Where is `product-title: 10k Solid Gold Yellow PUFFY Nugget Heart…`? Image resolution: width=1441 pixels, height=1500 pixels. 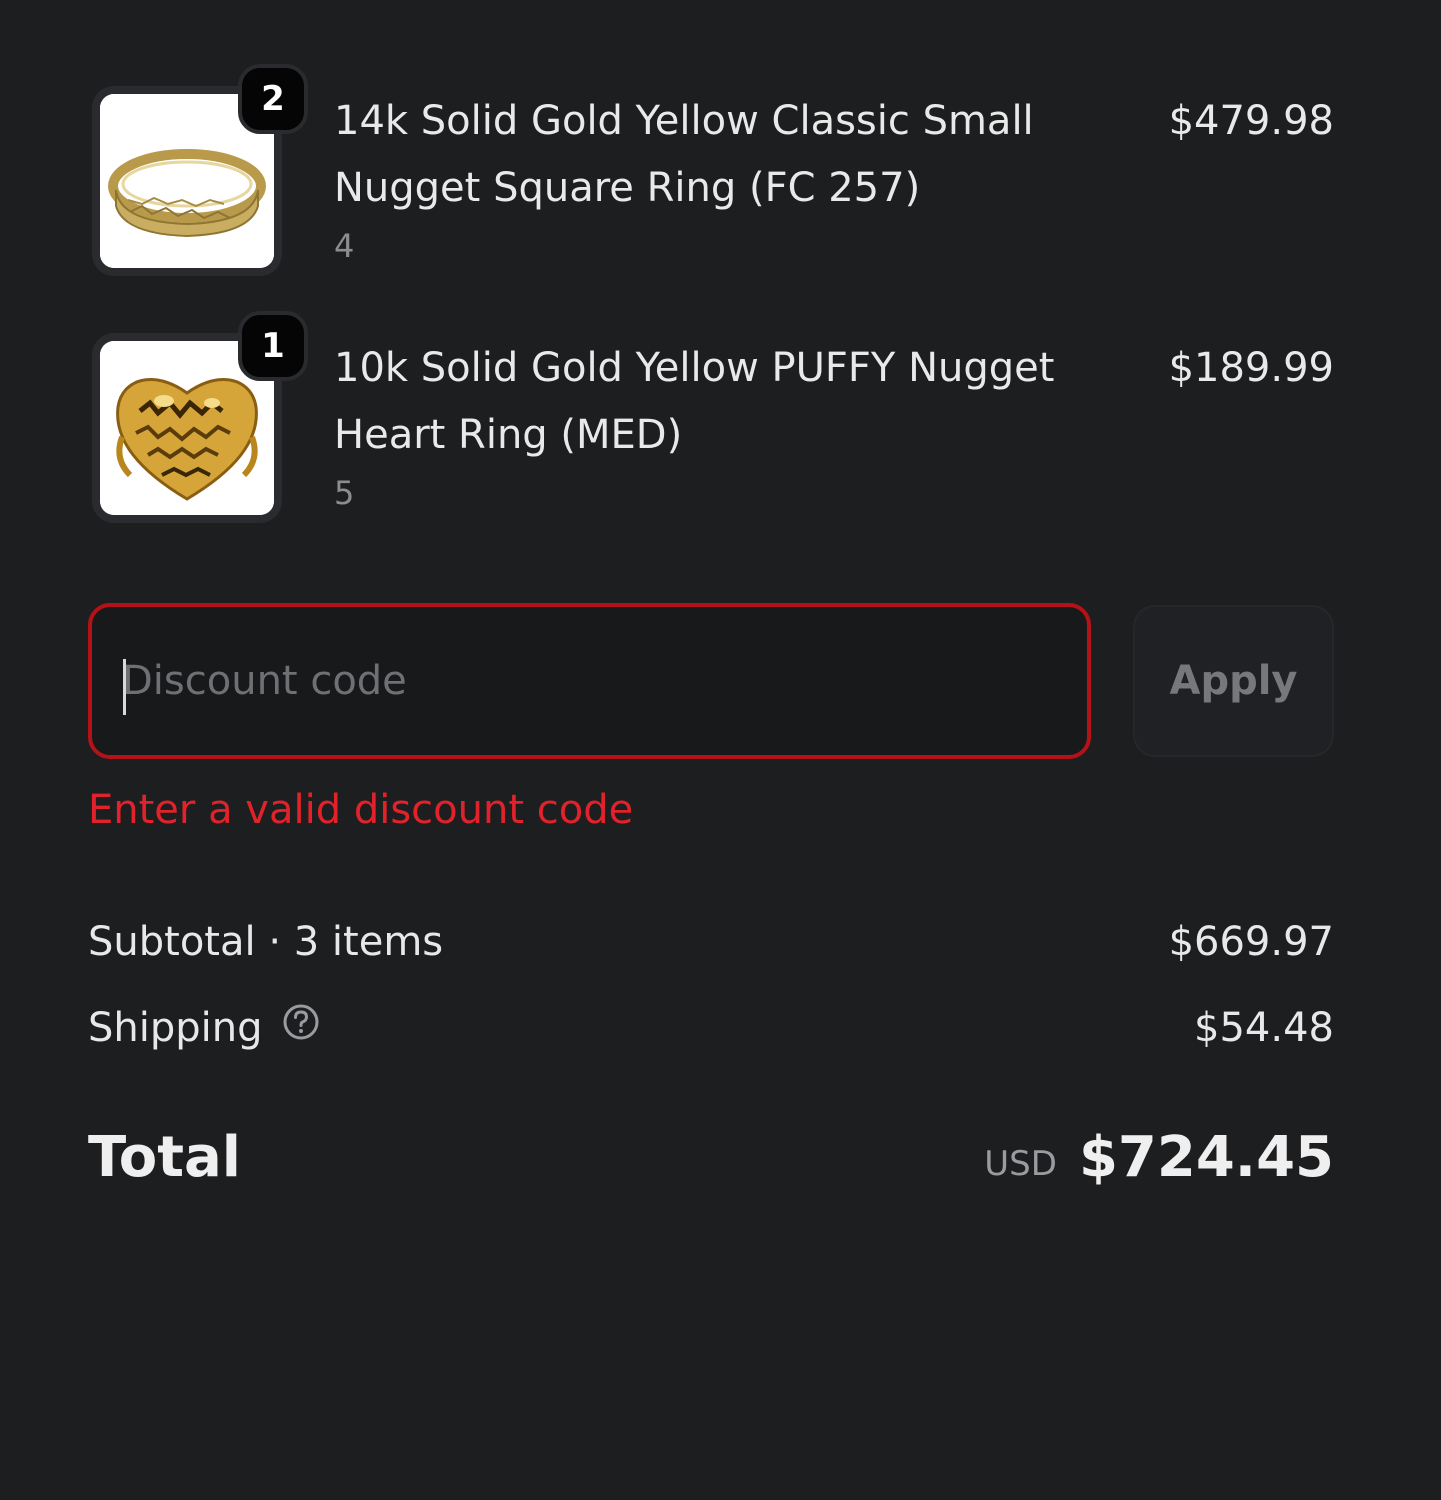
product-title: 10k Solid Gold Yellow PUFFY Nugget Heart… is located at coordinates (694, 401).